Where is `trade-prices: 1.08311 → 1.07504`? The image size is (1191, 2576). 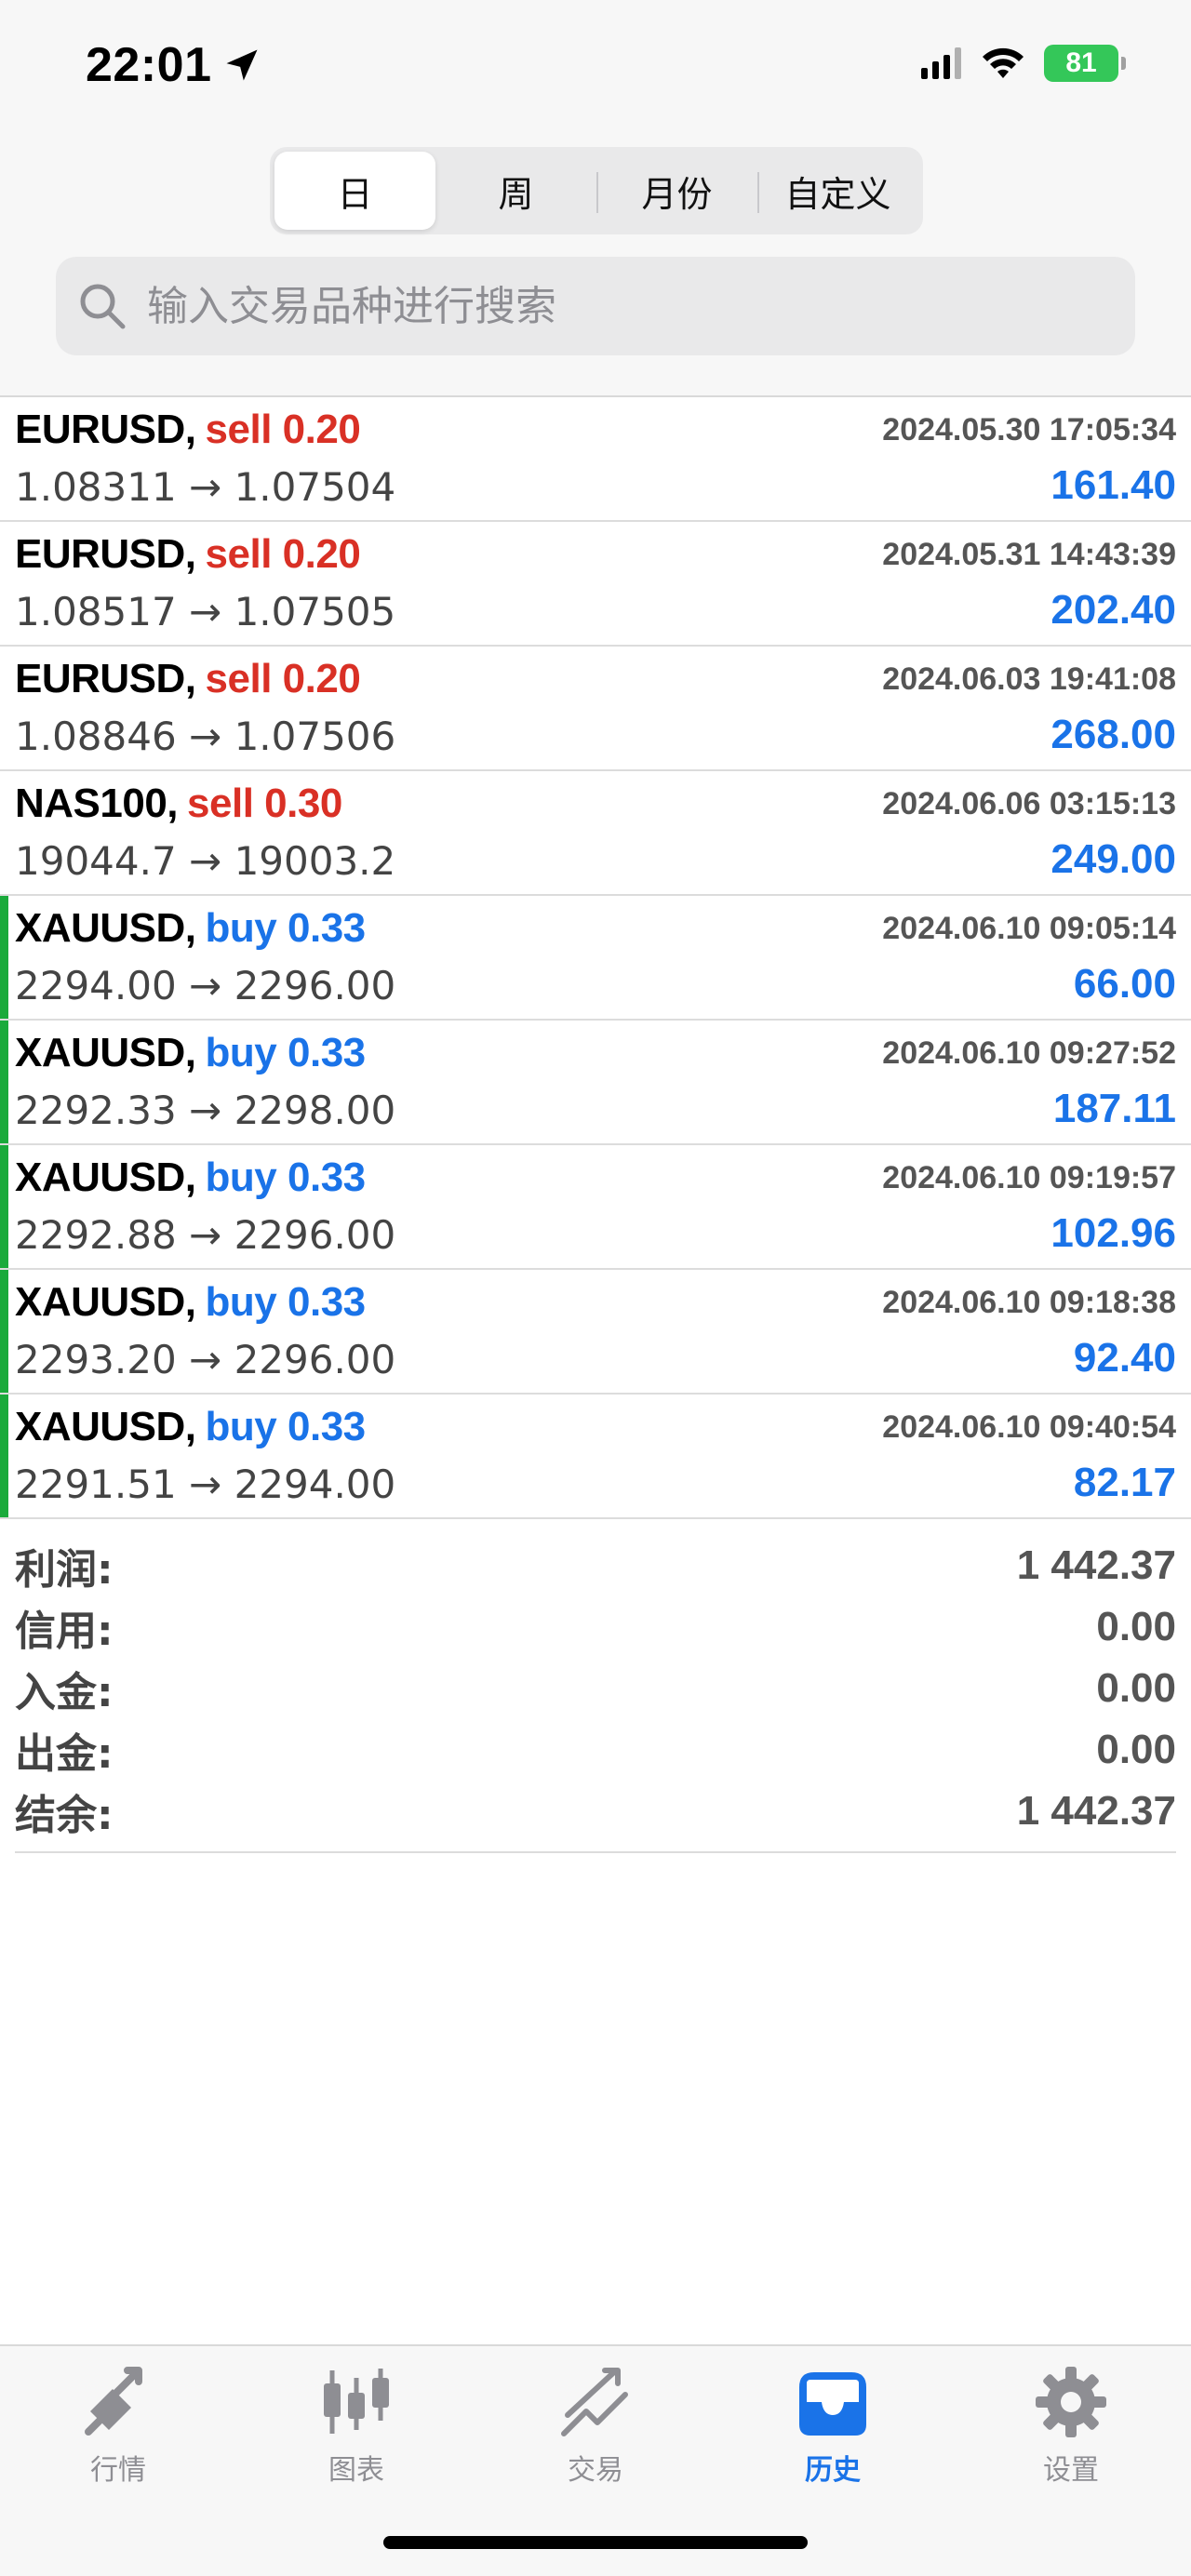
trade-prices: 1.08311 → 1.07504 is located at coordinates (205, 487).